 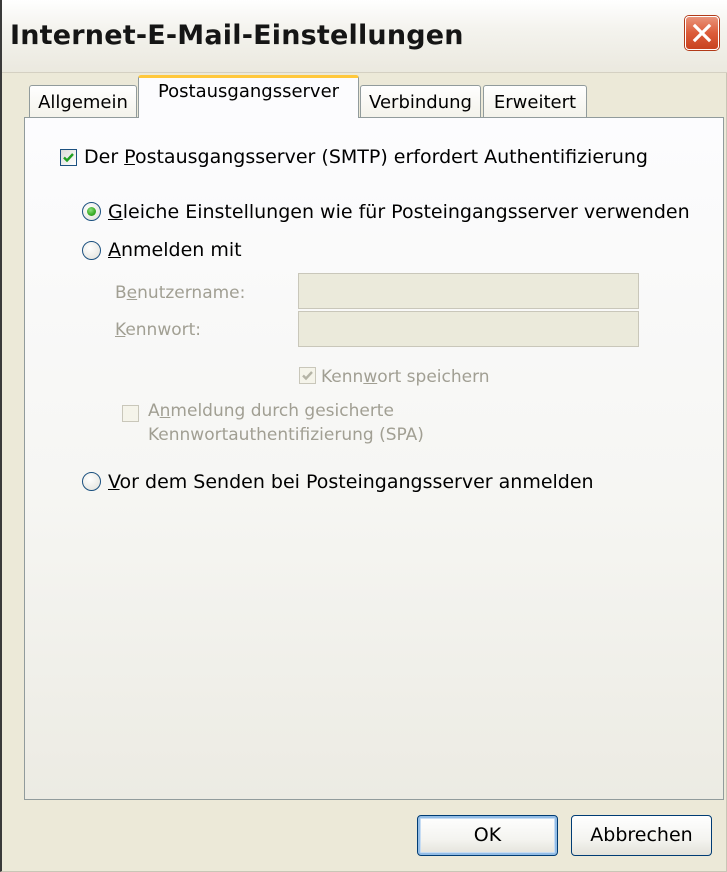 I want to click on tab-verbindung: Verbindung, so click(x=420, y=101).